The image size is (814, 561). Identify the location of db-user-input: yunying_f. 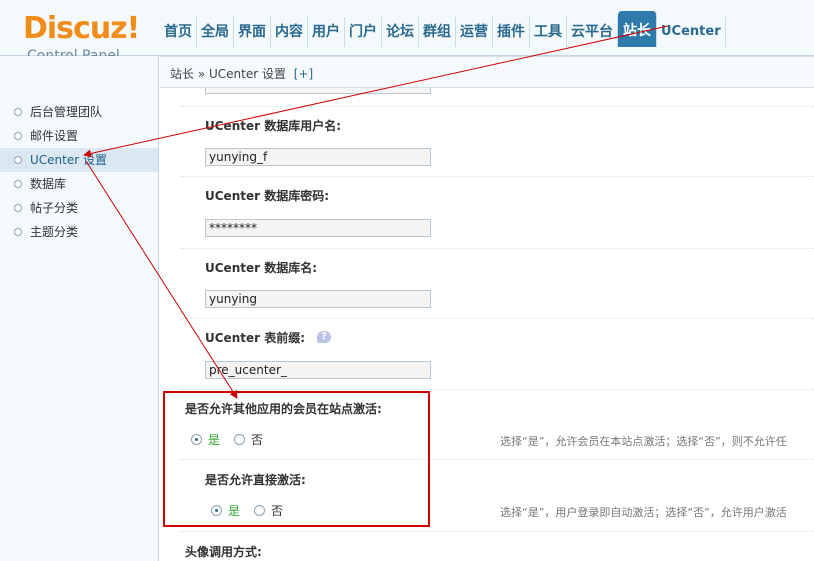
(318, 157).